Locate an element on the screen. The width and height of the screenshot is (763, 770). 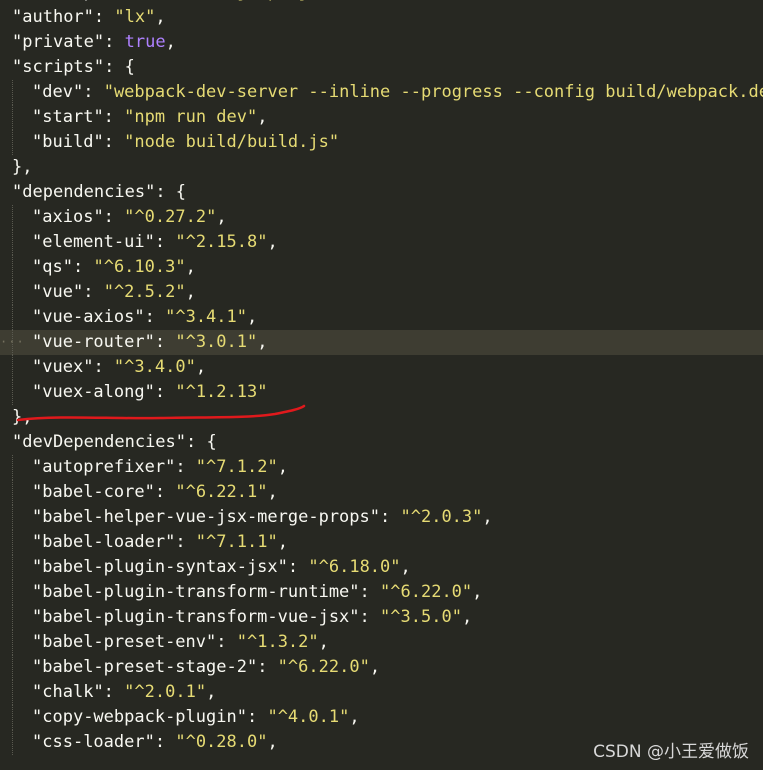
code-text: "qs": "^6.10.3", is located at coordinates (114, 267).